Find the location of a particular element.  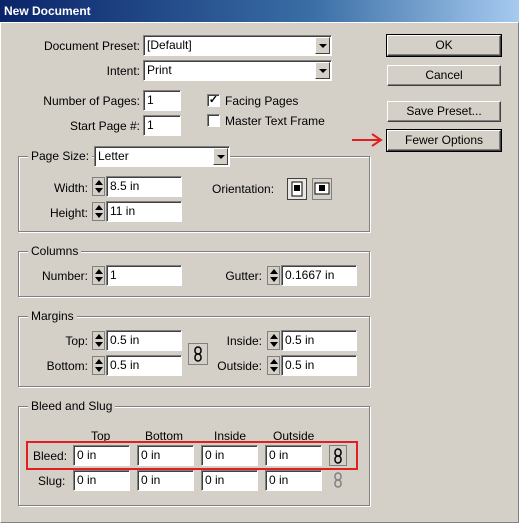

margin-outside-input: 0.5 in is located at coordinates (319, 365).